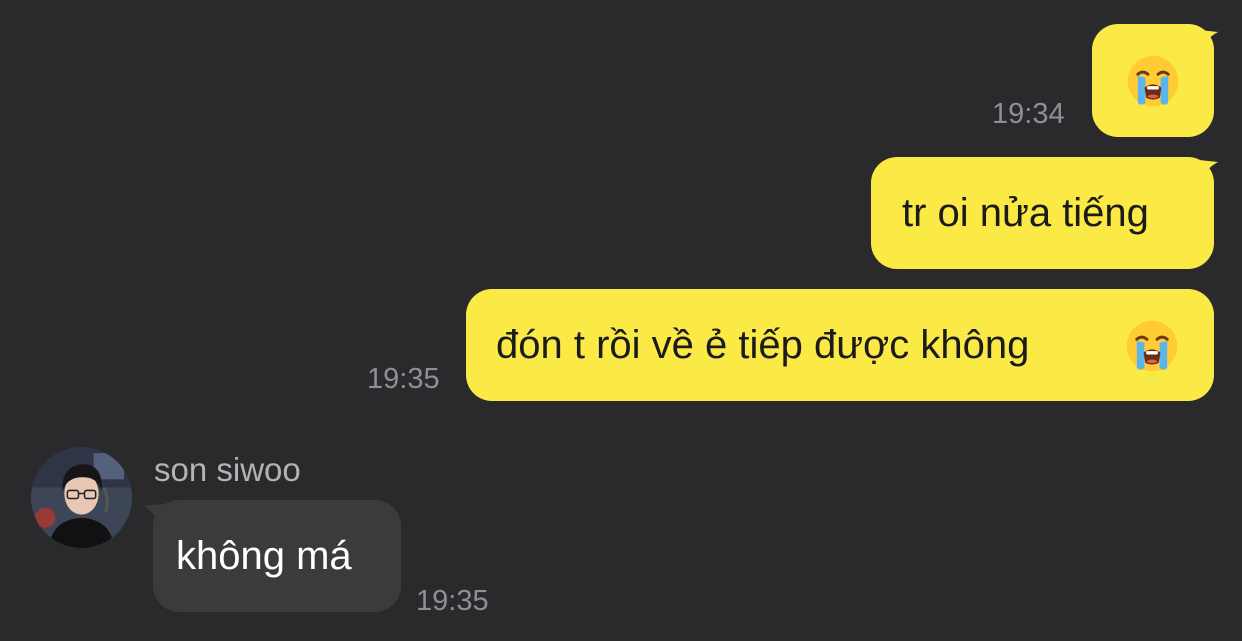 This screenshot has height=641, width=1242. I want to click on message-text: không má, so click(264, 556).